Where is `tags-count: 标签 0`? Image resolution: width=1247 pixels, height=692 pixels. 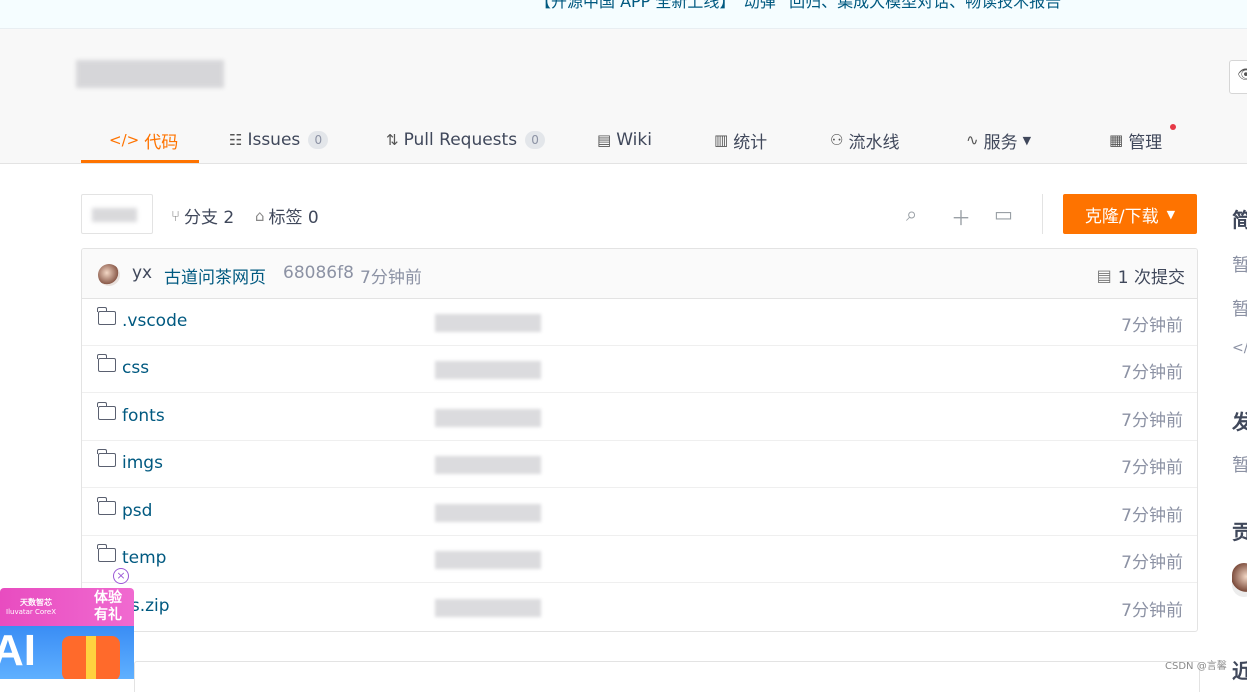
tags-count: 标签 0 is located at coordinates (293, 218).